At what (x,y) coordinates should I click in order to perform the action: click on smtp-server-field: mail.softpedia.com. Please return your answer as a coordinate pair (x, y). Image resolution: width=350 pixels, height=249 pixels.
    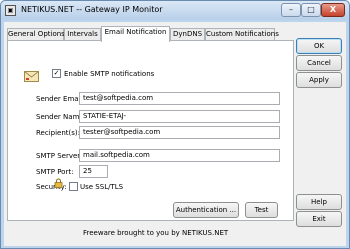
    Looking at the image, I should click on (179, 155).